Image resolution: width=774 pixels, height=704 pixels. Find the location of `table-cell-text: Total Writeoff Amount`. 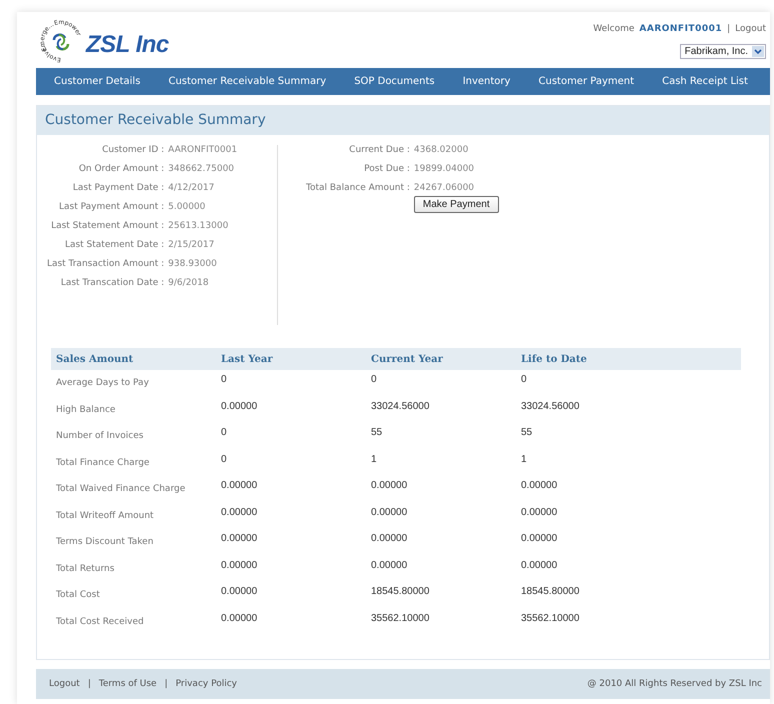

table-cell-text: Total Writeoff Amount is located at coordinates (105, 516).